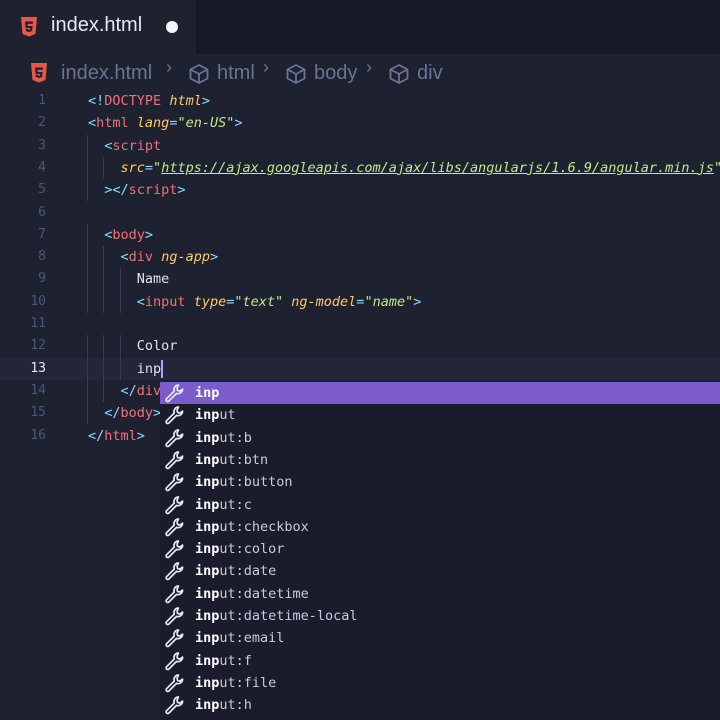  I want to click on code-line: 9 Name, so click(360, 279).